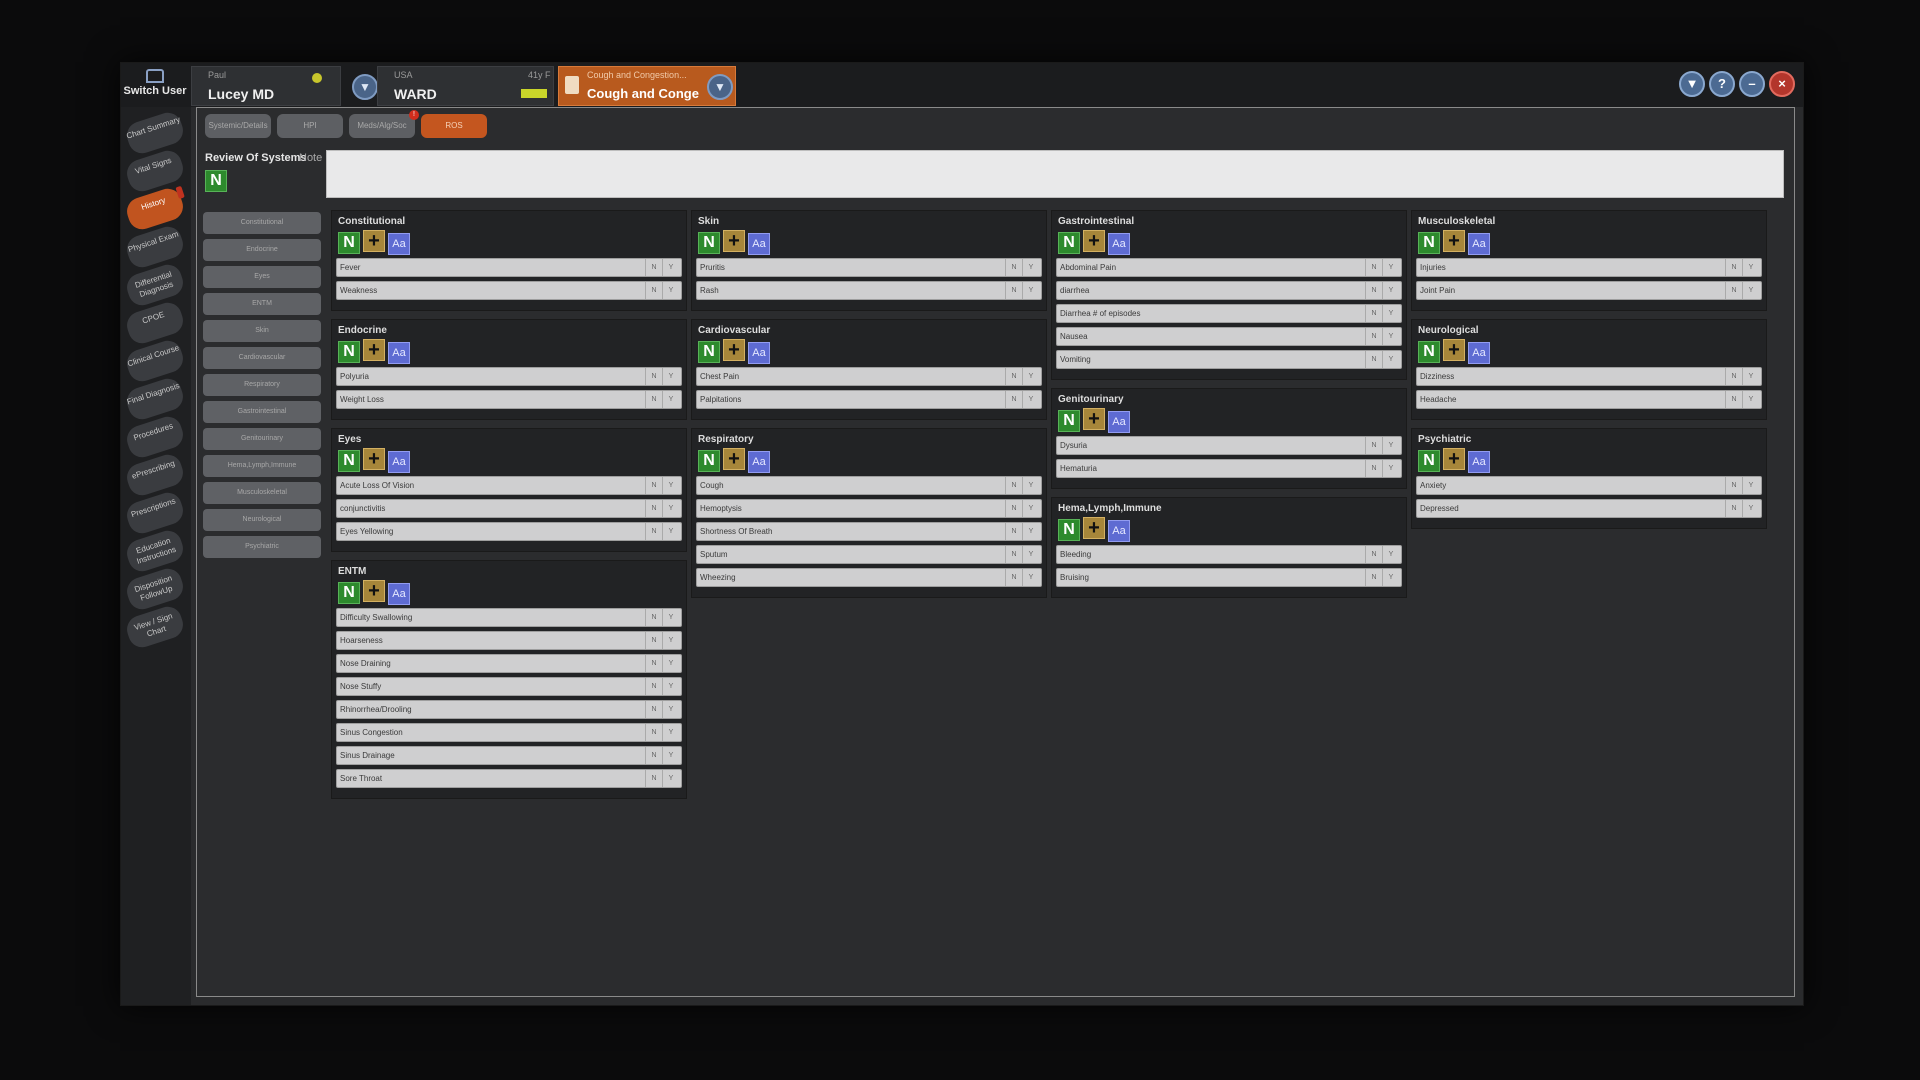 The width and height of the screenshot is (1920, 1080). What do you see at coordinates (155, 627) in the screenshot?
I see `nav-view-sign-chart: View / Sign Chart` at bounding box center [155, 627].